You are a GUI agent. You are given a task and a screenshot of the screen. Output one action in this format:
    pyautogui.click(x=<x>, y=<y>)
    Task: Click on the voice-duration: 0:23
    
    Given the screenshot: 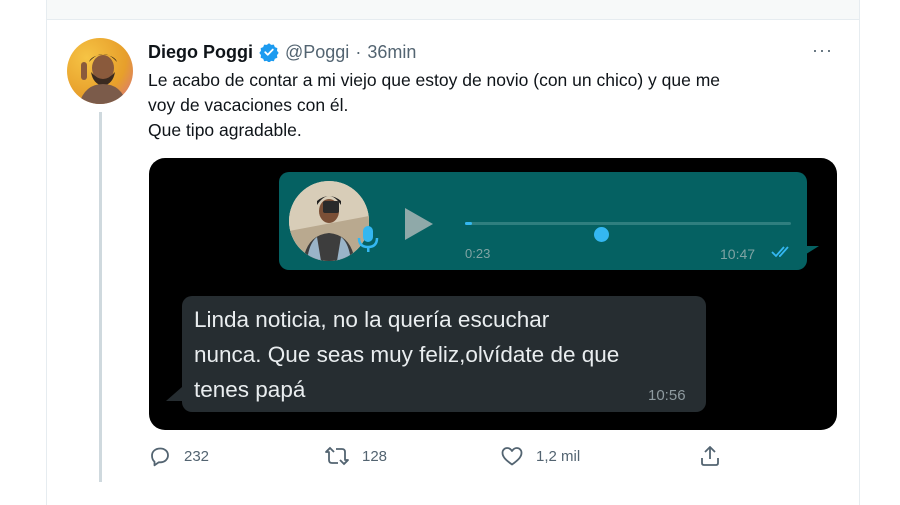 What is the action you would take?
    pyautogui.click(x=478, y=253)
    